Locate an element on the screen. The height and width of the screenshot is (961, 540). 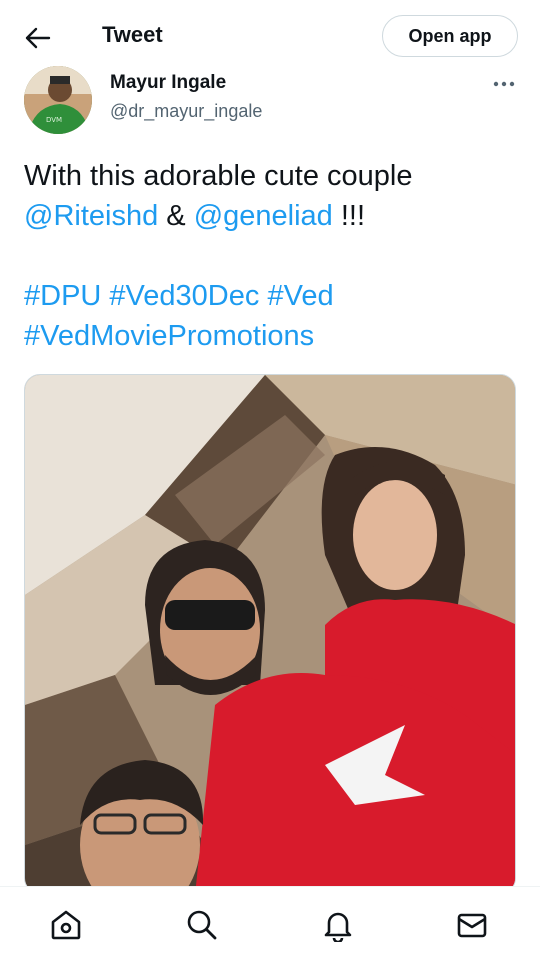
author-avatar: DVM is located at coordinates (58, 100).